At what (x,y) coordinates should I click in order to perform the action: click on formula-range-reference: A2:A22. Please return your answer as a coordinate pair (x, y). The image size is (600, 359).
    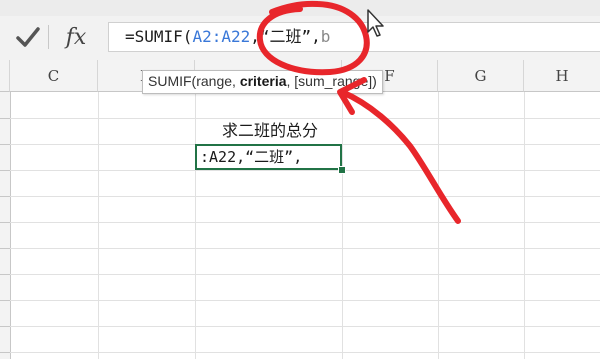
    Looking at the image, I should click on (221, 36).